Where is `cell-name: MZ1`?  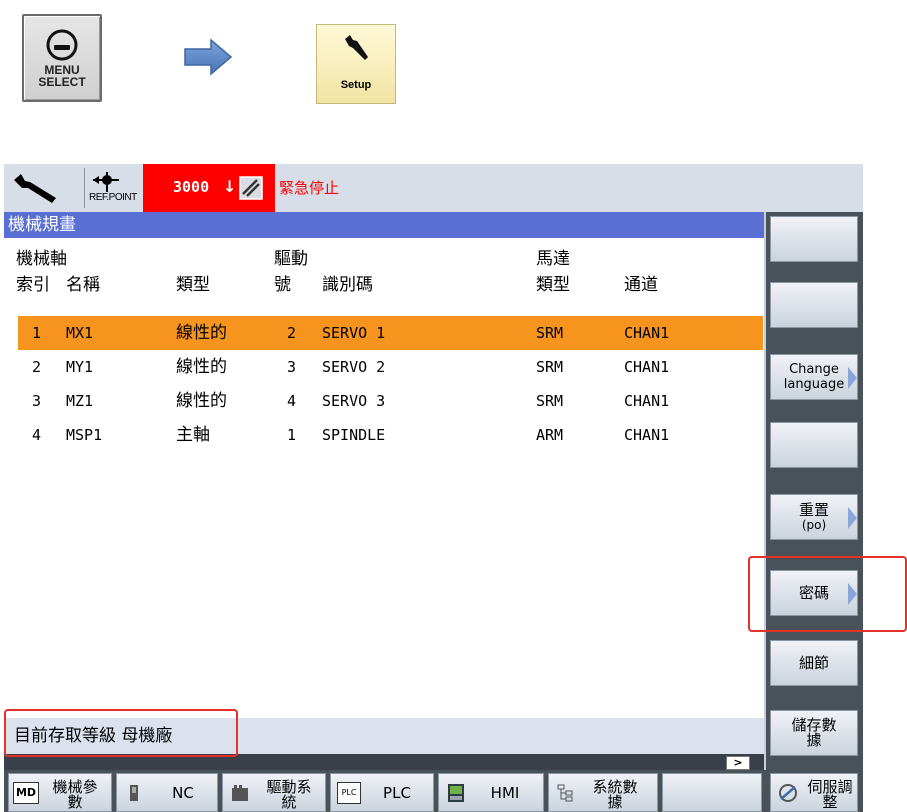 cell-name: MZ1 is located at coordinates (80, 401).